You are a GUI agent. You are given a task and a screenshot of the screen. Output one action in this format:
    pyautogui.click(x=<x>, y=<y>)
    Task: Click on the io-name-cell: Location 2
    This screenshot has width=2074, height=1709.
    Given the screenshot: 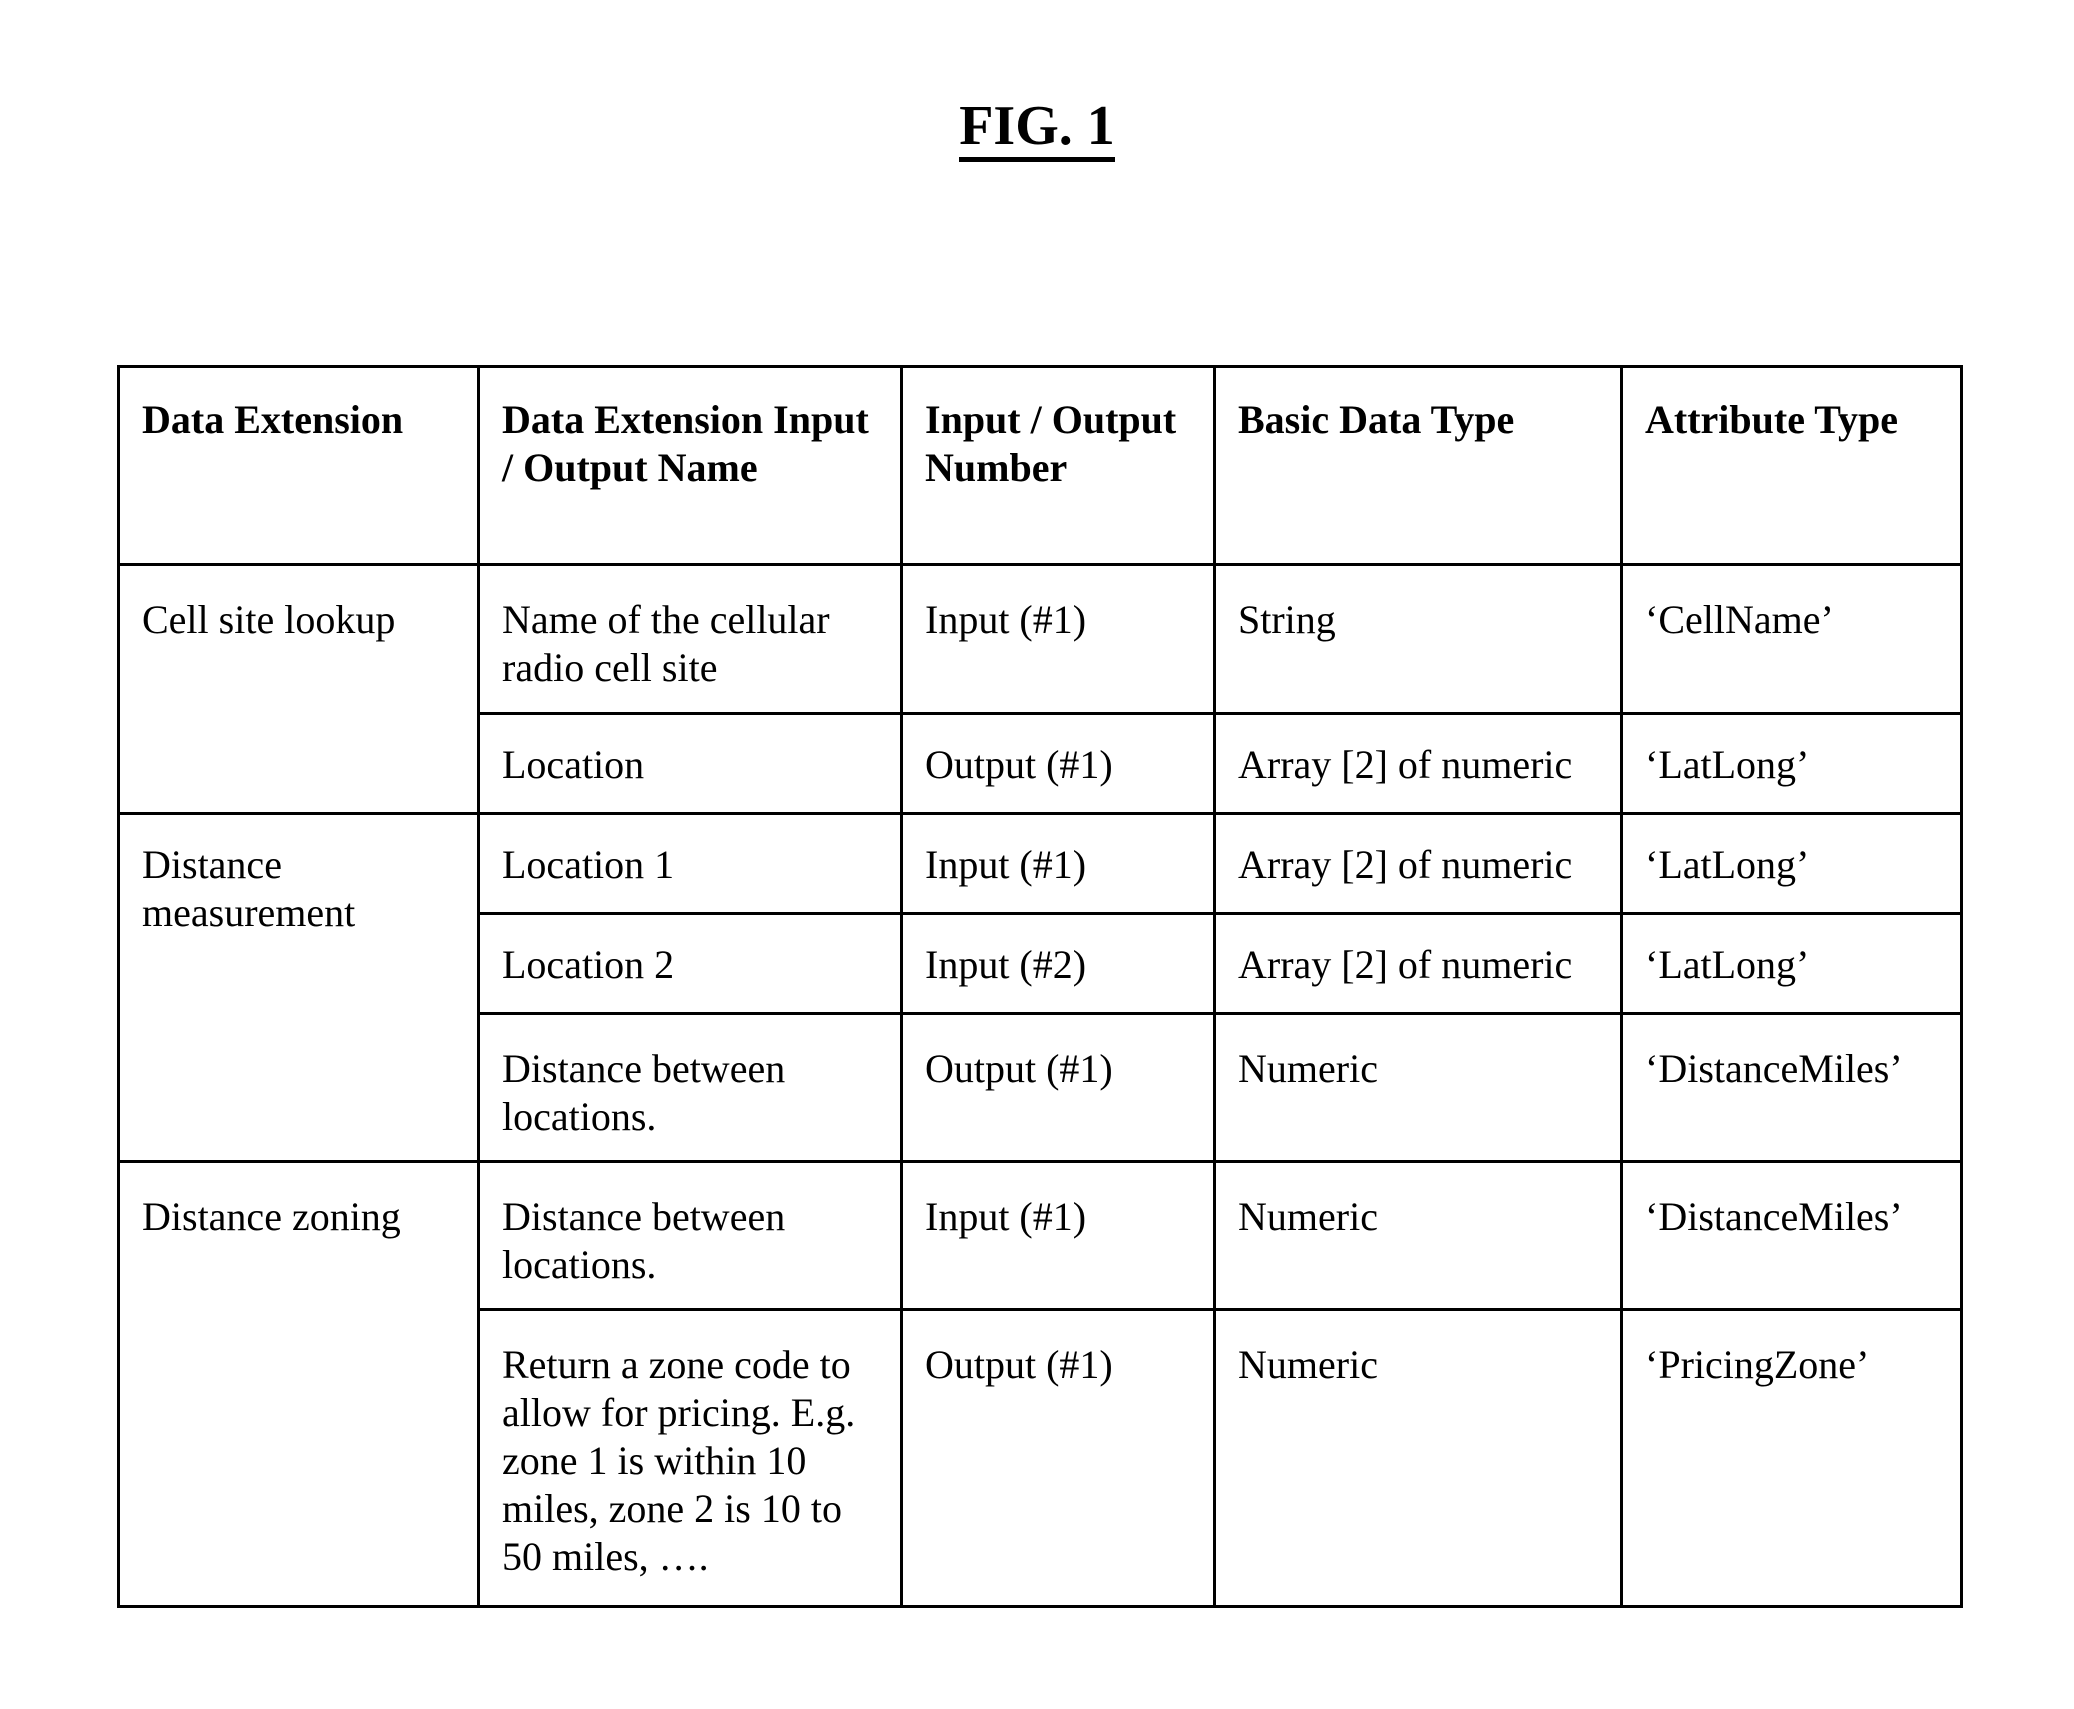 What is the action you would take?
    pyautogui.click(x=690, y=963)
    